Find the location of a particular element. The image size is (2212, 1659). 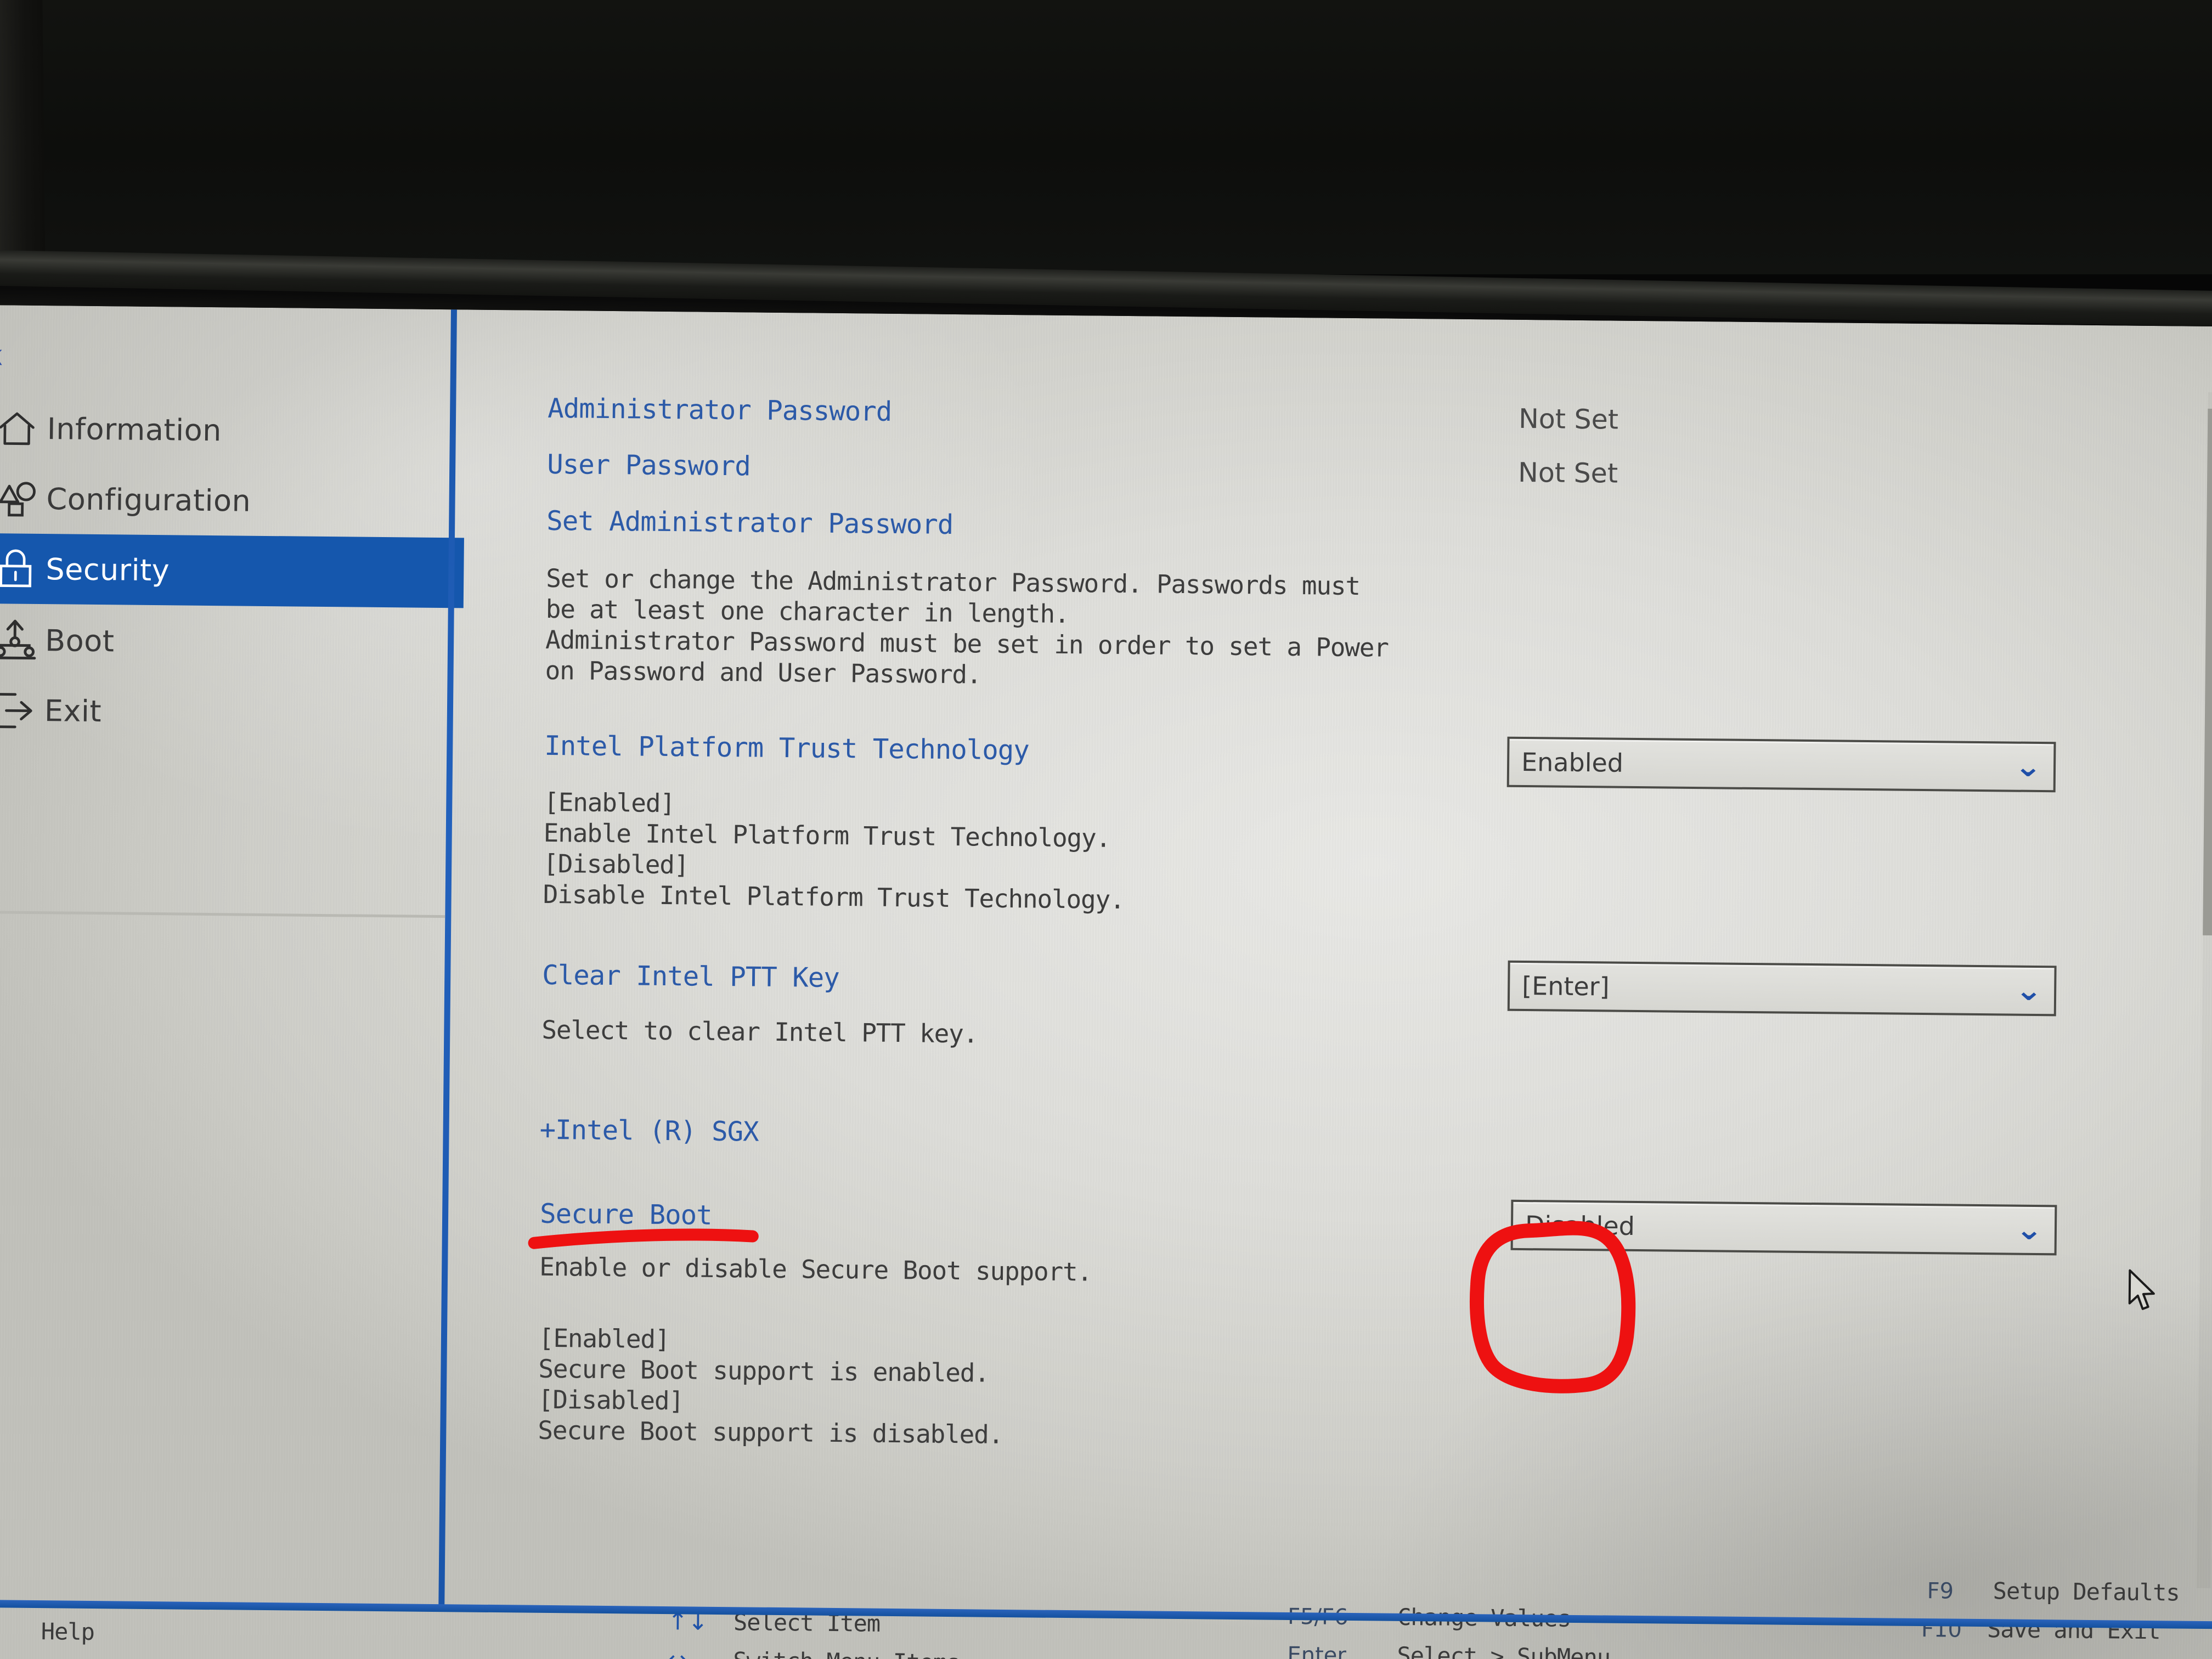

row-label-user-password: User Password is located at coordinates (648, 465).